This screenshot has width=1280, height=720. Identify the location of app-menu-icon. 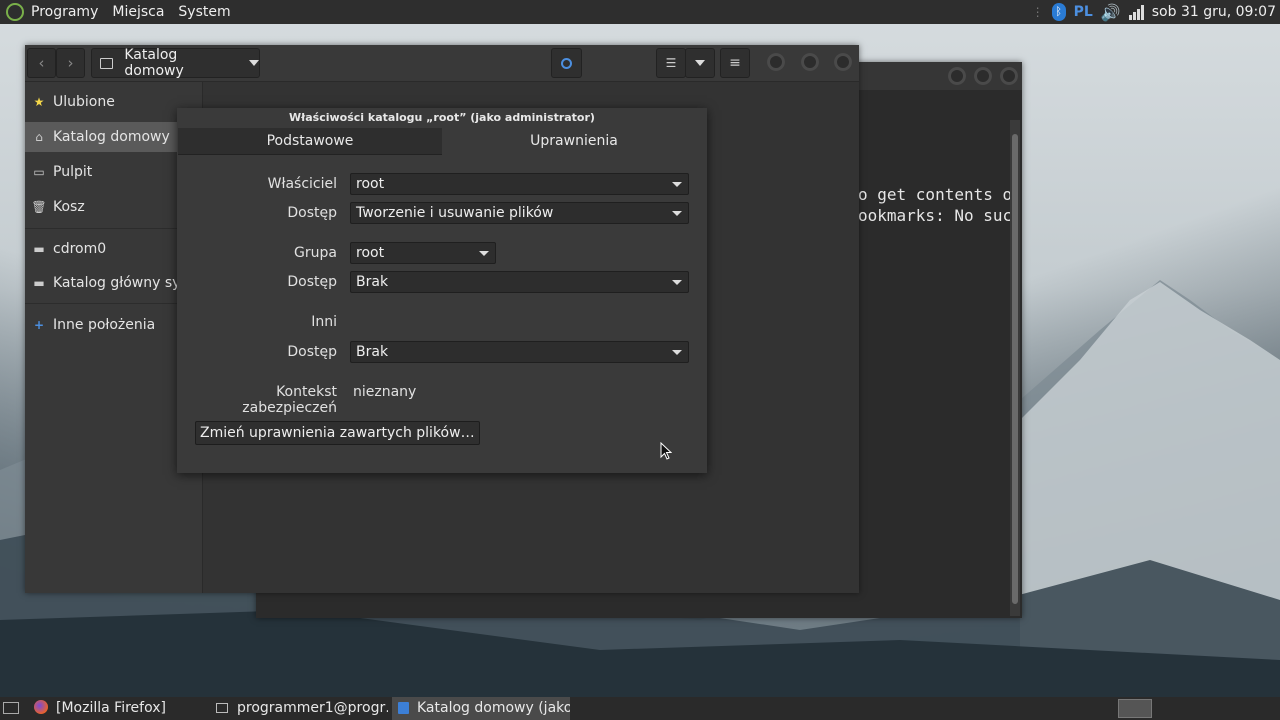
(15, 12).